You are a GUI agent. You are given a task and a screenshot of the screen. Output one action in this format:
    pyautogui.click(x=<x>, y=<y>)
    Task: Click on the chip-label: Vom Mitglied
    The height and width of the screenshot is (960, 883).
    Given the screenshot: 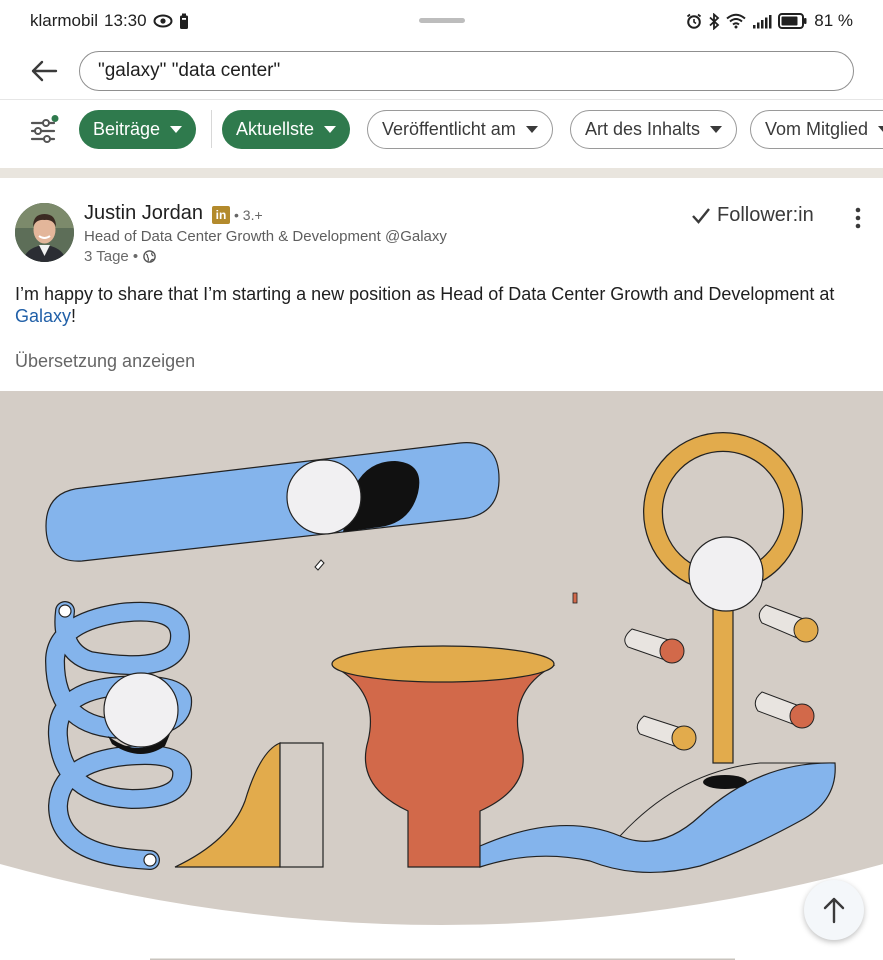 What is the action you would take?
    pyautogui.click(x=817, y=129)
    